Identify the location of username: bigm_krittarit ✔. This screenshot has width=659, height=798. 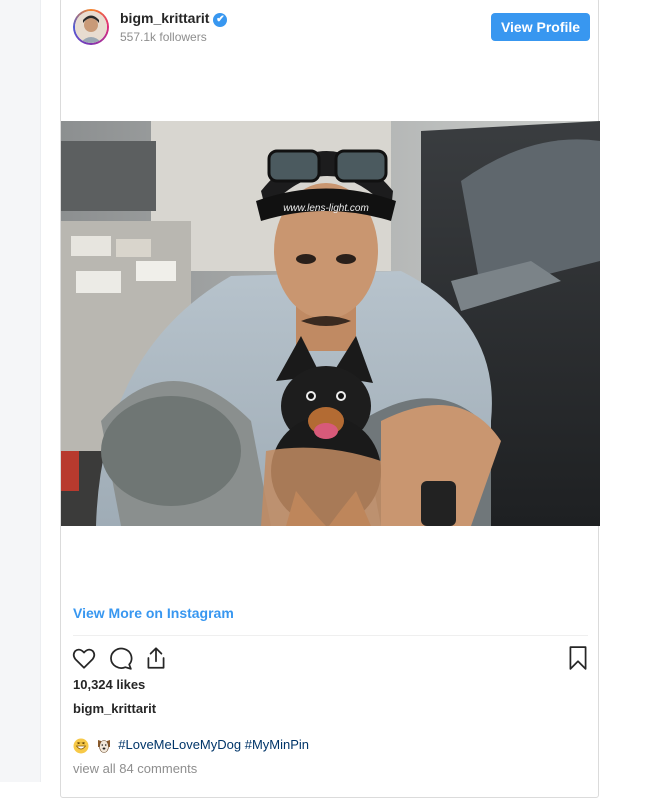
(174, 18).